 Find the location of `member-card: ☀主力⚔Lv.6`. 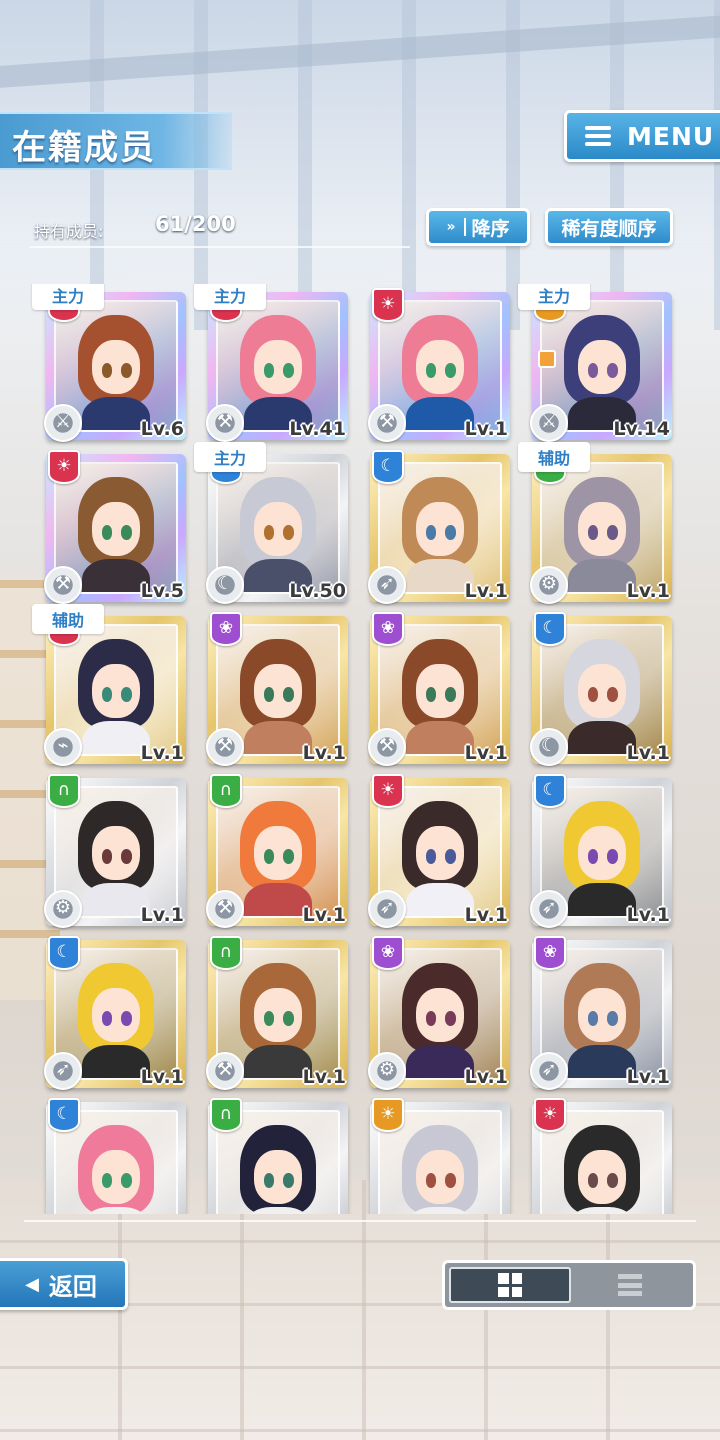

member-card: ☀主力⚔Lv.6 is located at coordinates (109, 363).